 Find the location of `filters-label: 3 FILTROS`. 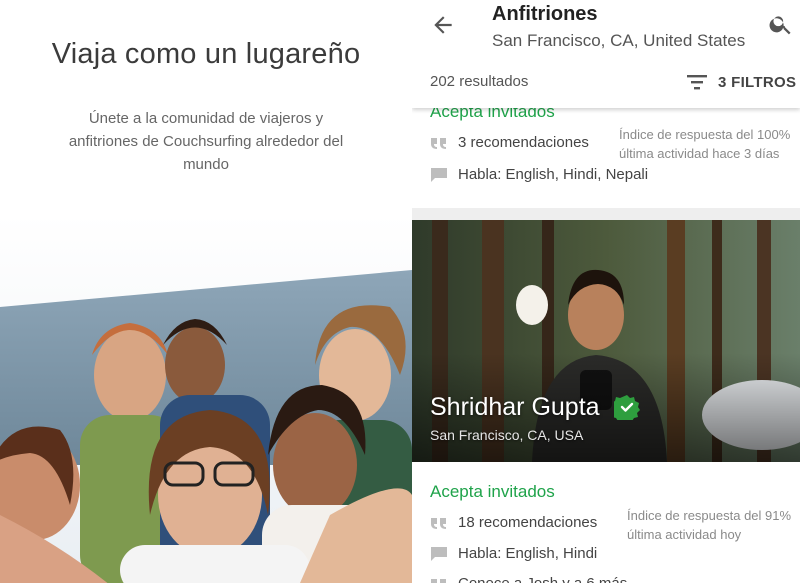

filters-label: 3 FILTROS is located at coordinates (757, 82).